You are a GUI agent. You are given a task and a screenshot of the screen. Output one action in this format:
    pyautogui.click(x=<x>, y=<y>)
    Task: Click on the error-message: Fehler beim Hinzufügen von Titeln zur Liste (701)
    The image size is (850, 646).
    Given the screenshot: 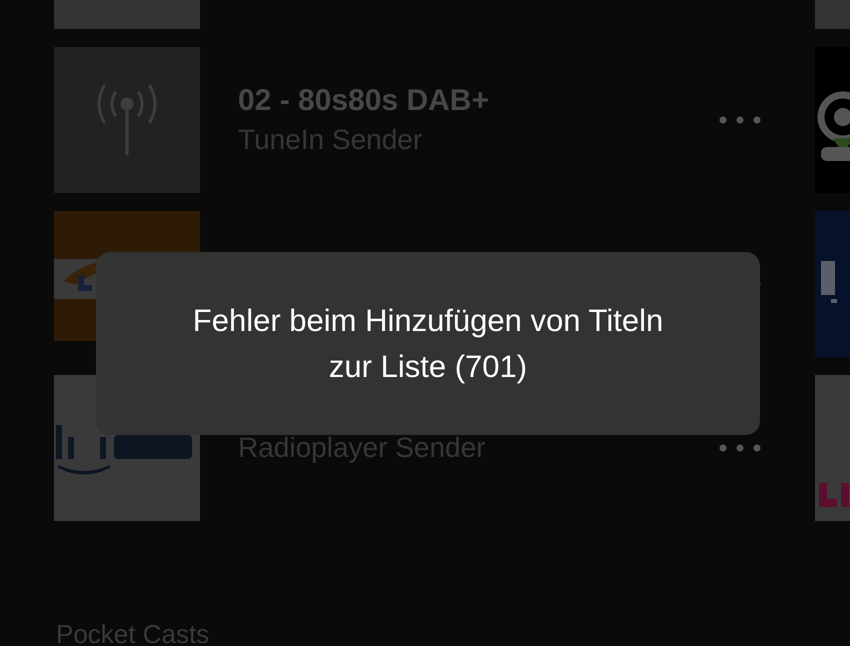 What is the action you would take?
    pyautogui.click(x=428, y=344)
    